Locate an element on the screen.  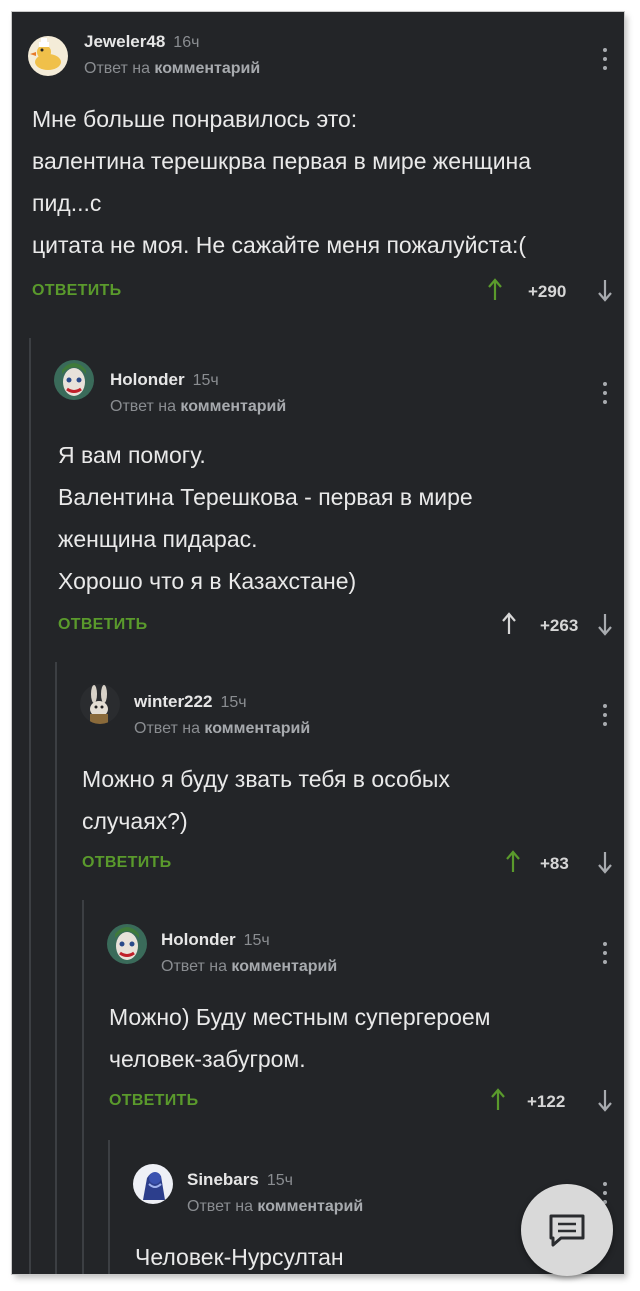
comment-line: Валентина Терешкова - первая в мире is located at coordinates (265, 497).